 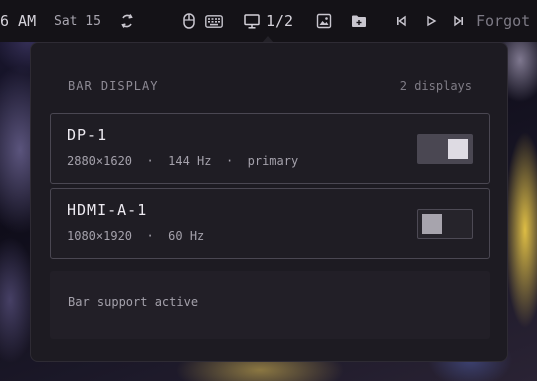 I want to click on display-name: HDMI-A-1, so click(x=107, y=210).